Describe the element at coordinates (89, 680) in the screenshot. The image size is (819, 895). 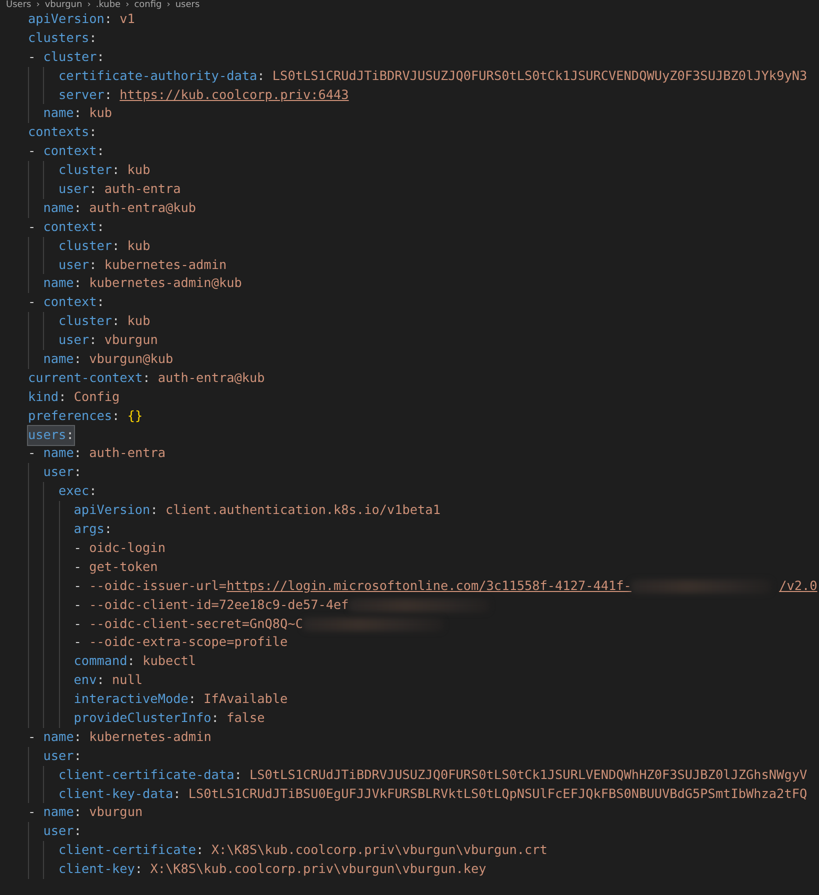
I see `yaml-key: env:` at that location.